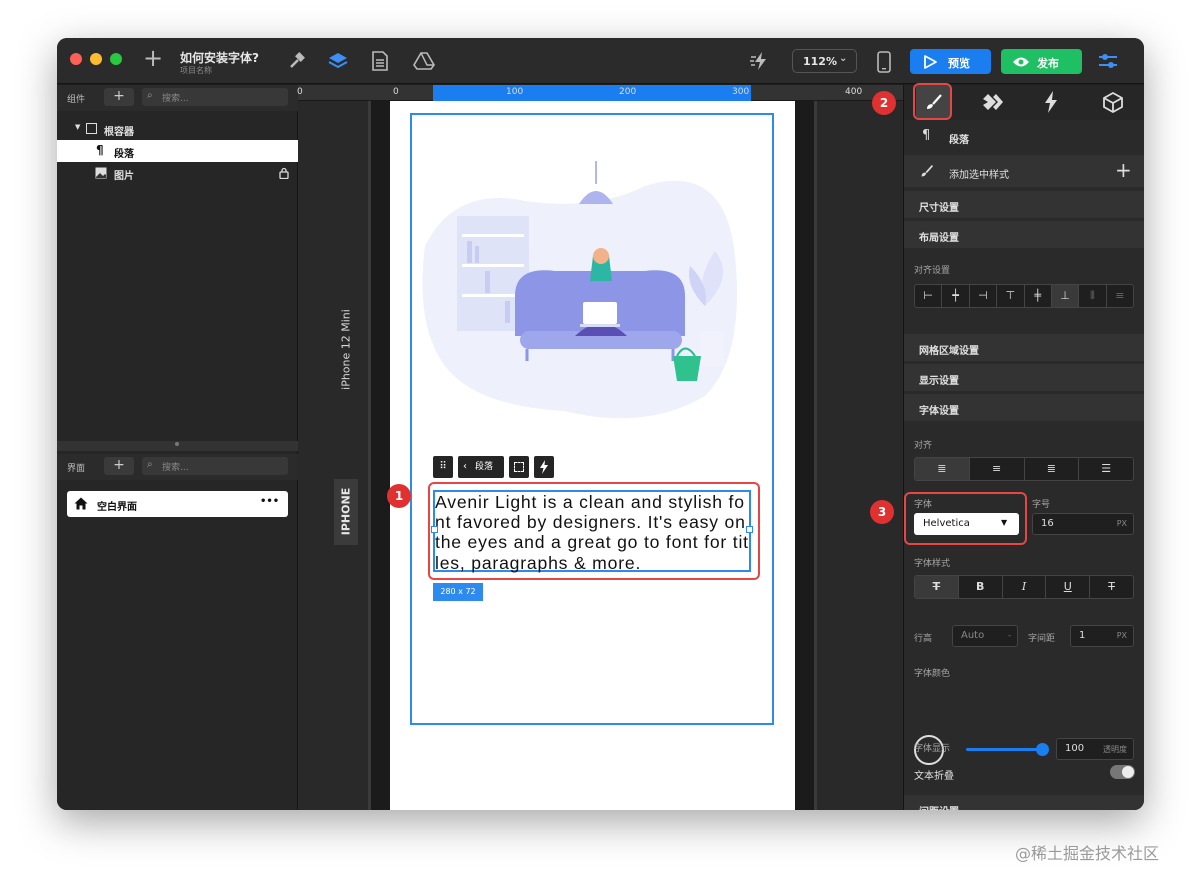 The height and width of the screenshot is (886, 1200). What do you see at coordinates (78, 127) in the screenshot?
I see `caret-down-icon: ▼` at bounding box center [78, 127].